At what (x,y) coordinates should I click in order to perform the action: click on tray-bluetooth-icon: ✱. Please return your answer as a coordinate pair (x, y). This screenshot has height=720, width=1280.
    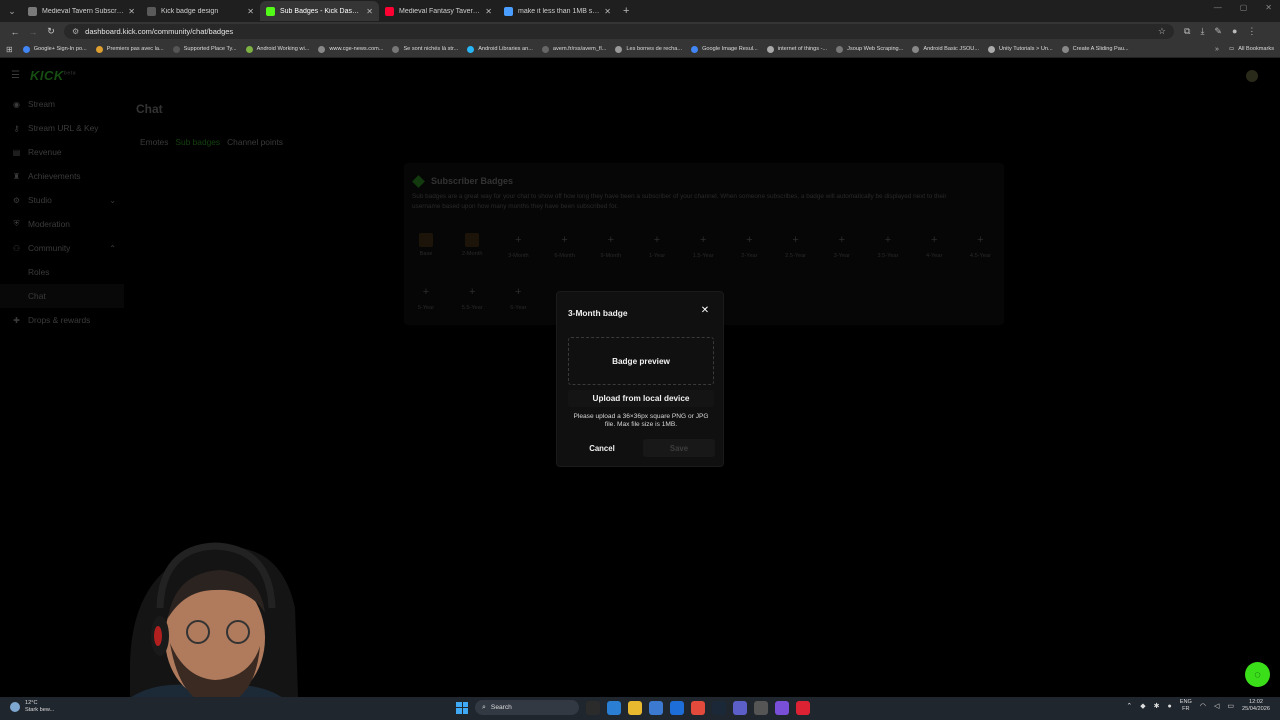
    Looking at the image, I should click on (1157, 706).